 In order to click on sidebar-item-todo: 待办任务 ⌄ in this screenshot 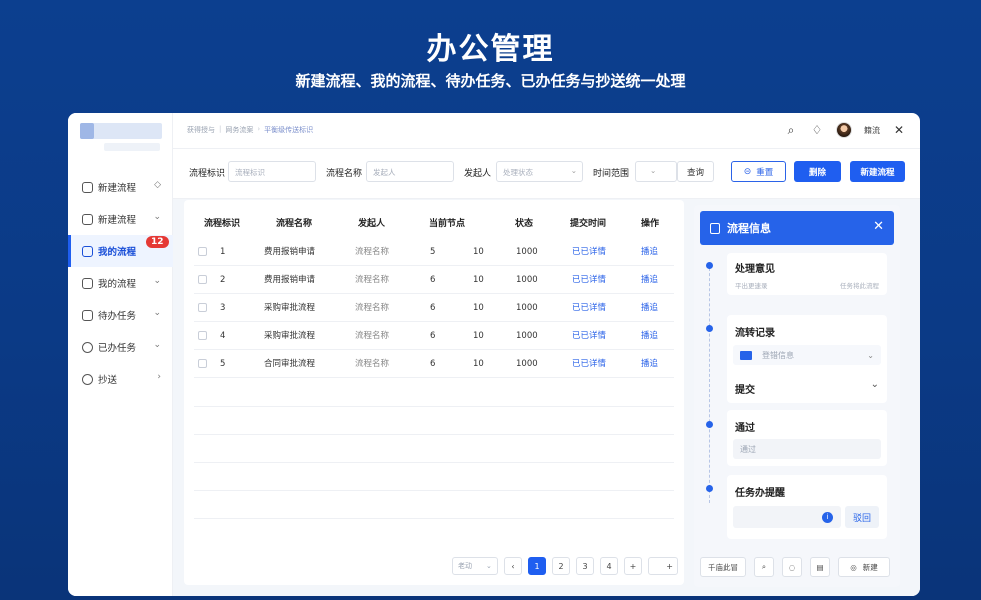, I will do `click(120, 315)`.